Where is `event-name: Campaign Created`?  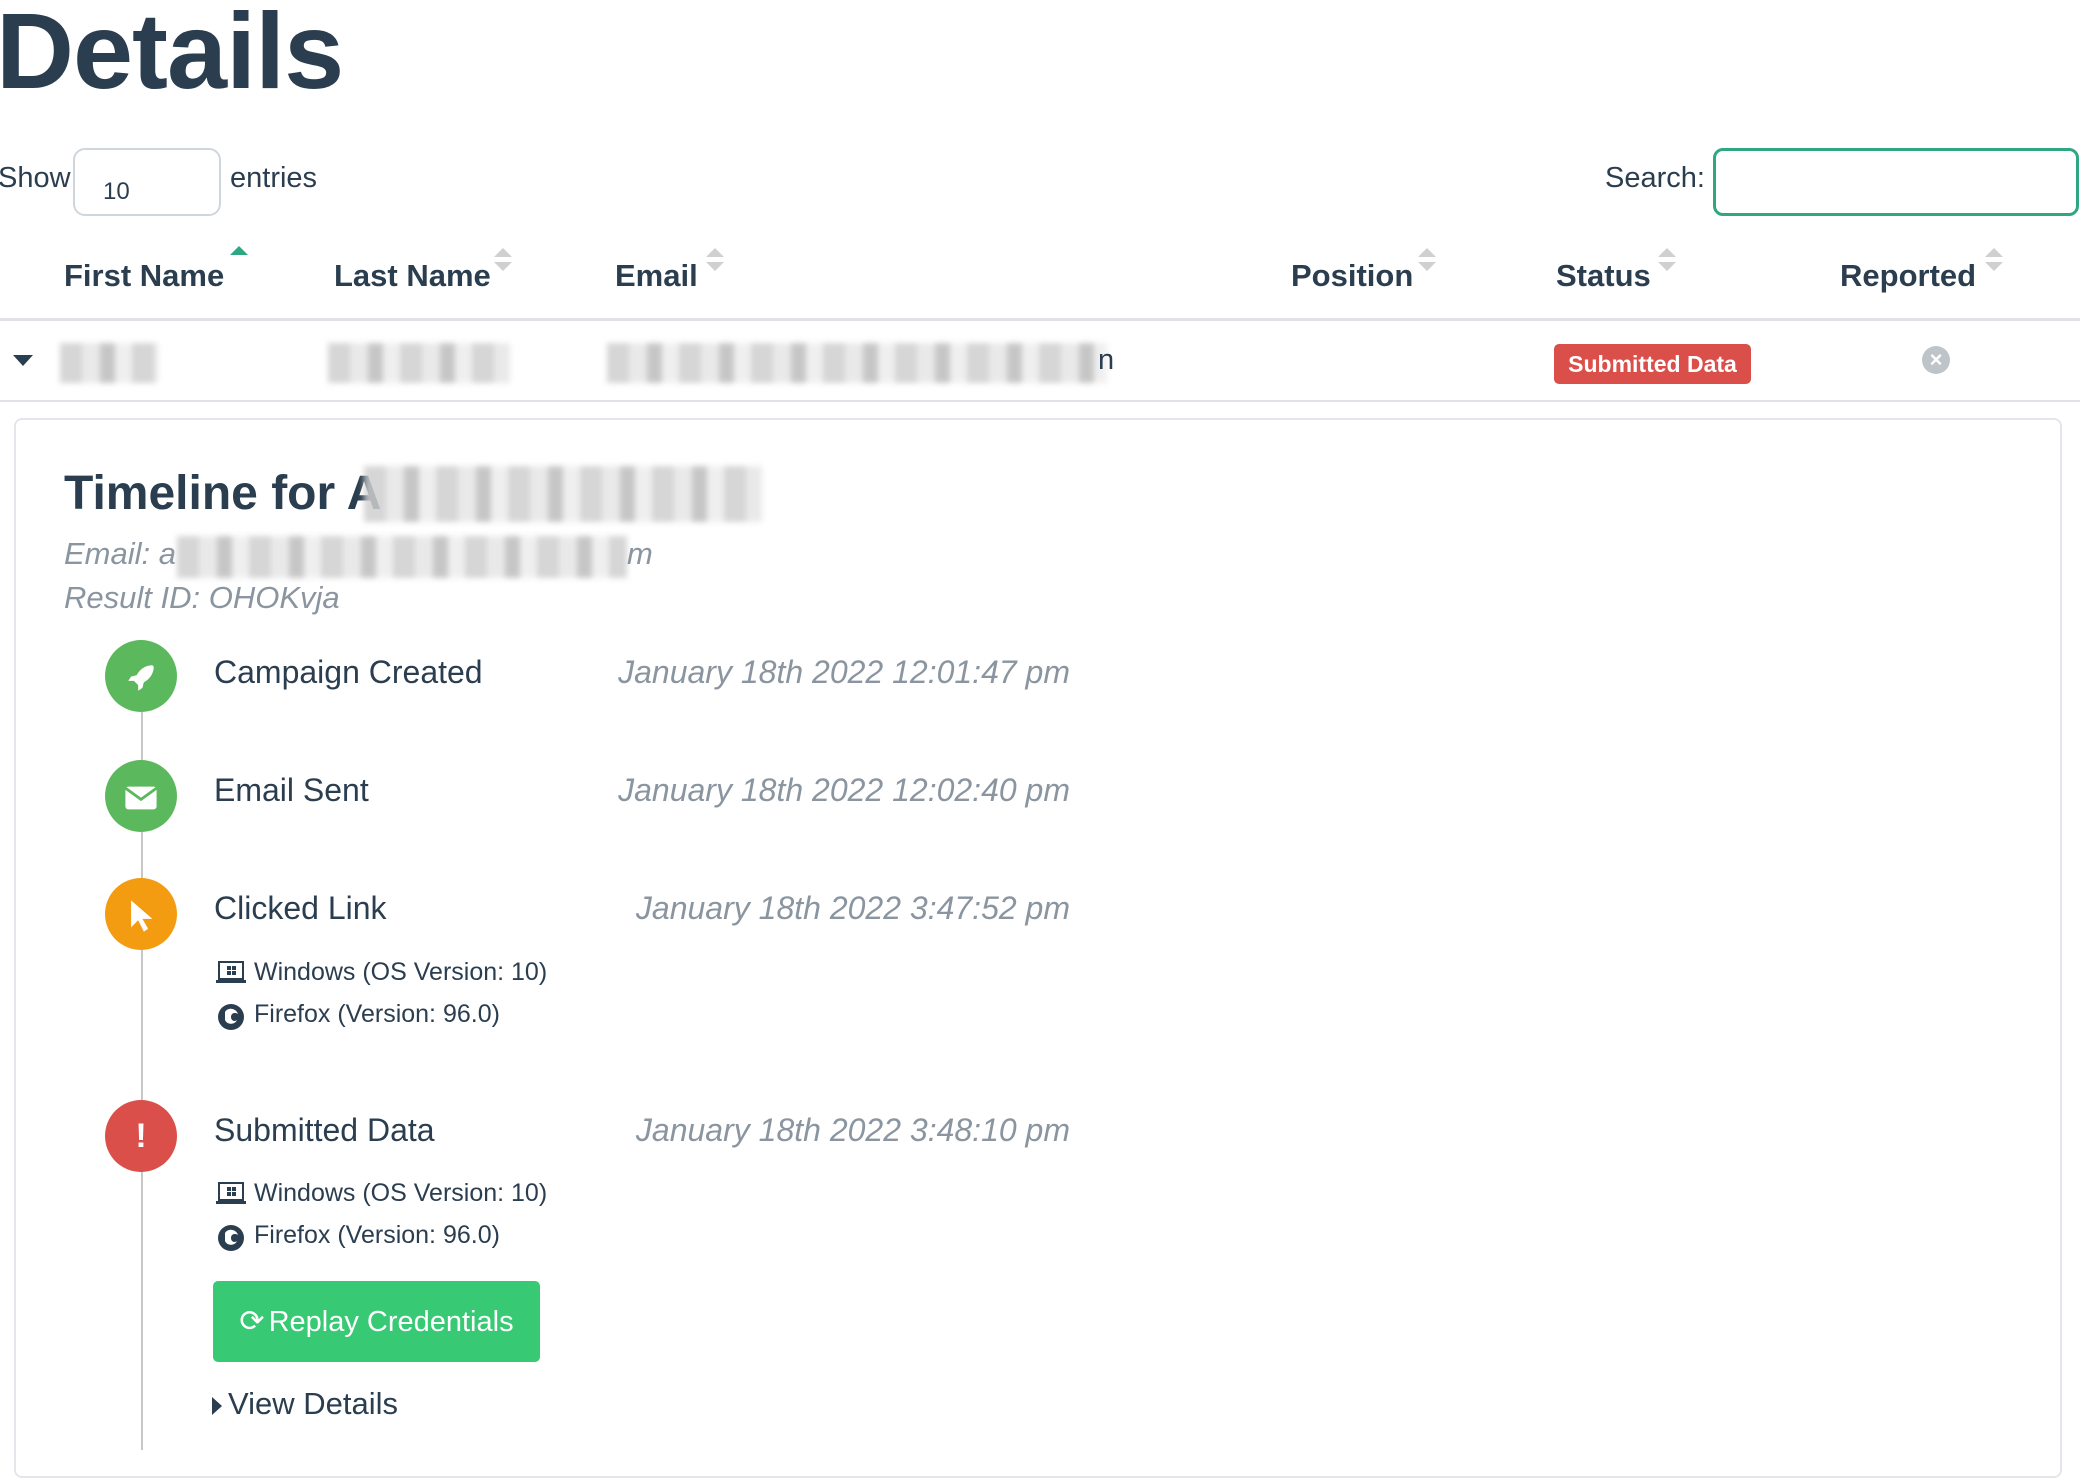
event-name: Campaign Created is located at coordinates (348, 672).